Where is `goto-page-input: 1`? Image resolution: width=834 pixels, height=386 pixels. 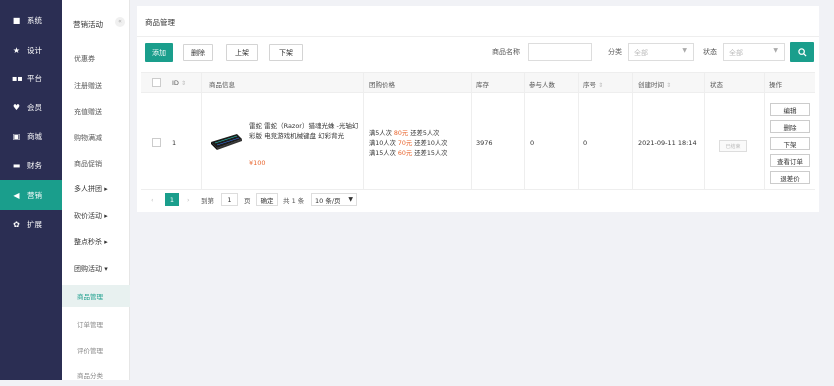
goto-page-input: 1 is located at coordinates (229, 199).